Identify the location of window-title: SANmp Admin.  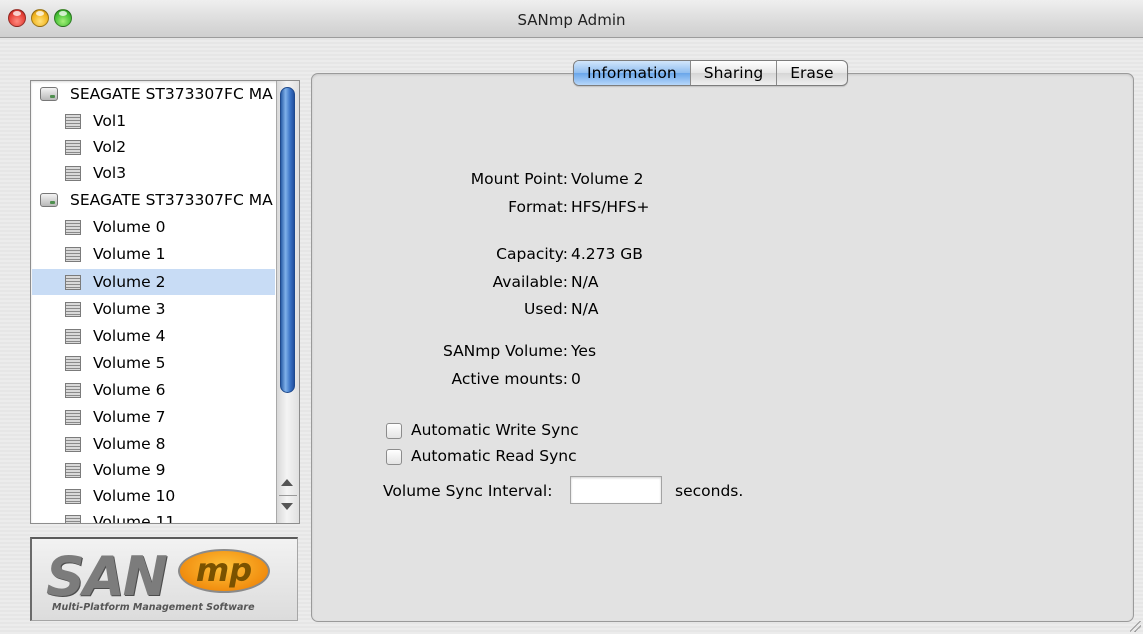
(571, 20).